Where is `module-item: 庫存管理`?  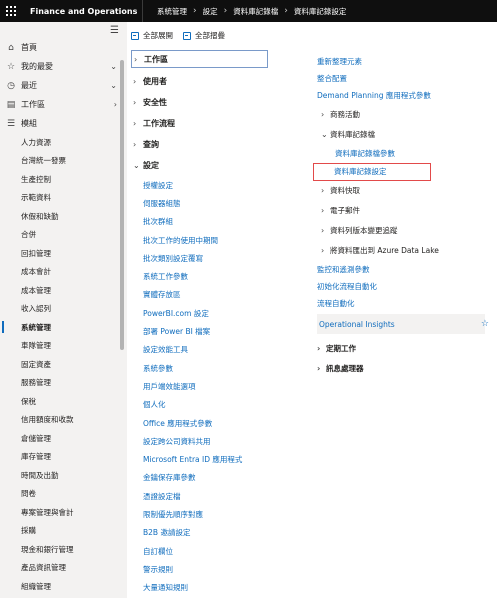
module-item: 庫存管理 is located at coordinates (63, 457).